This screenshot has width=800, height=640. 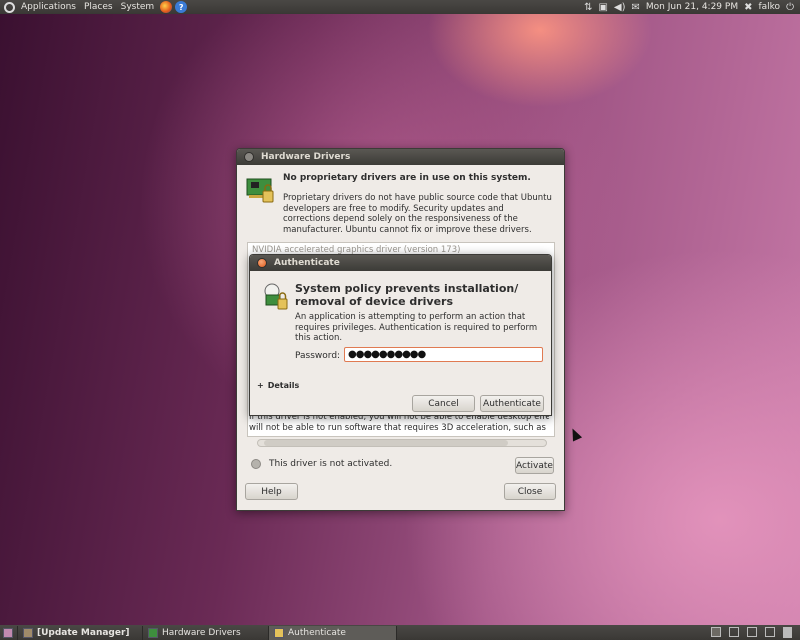 I want to click on help-icon: ?, so click(x=181, y=7).